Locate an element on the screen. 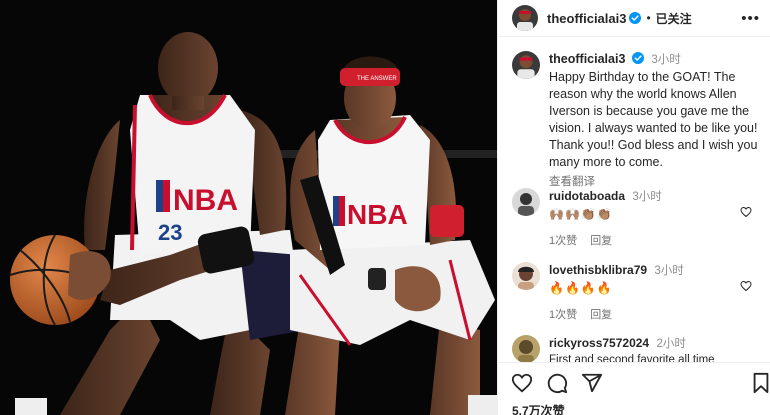  comment-icon is located at coordinates (557, 383).